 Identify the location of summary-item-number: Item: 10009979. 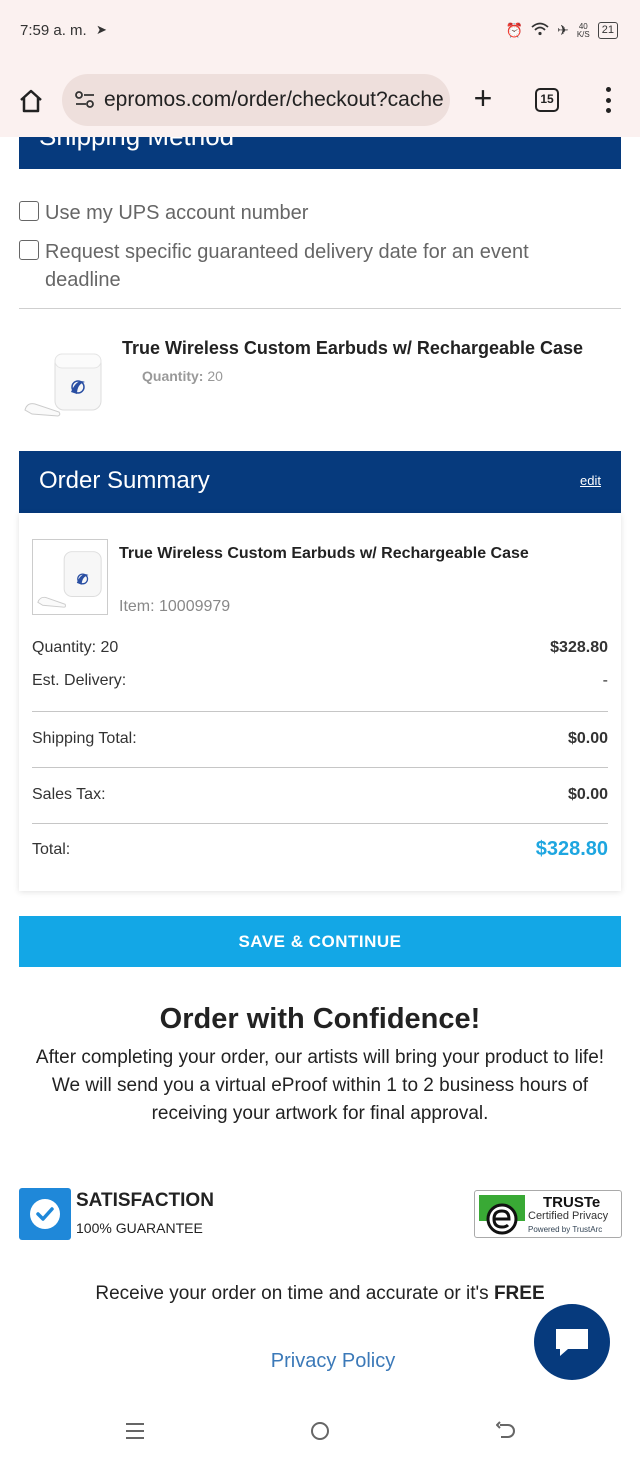
(175, 606).